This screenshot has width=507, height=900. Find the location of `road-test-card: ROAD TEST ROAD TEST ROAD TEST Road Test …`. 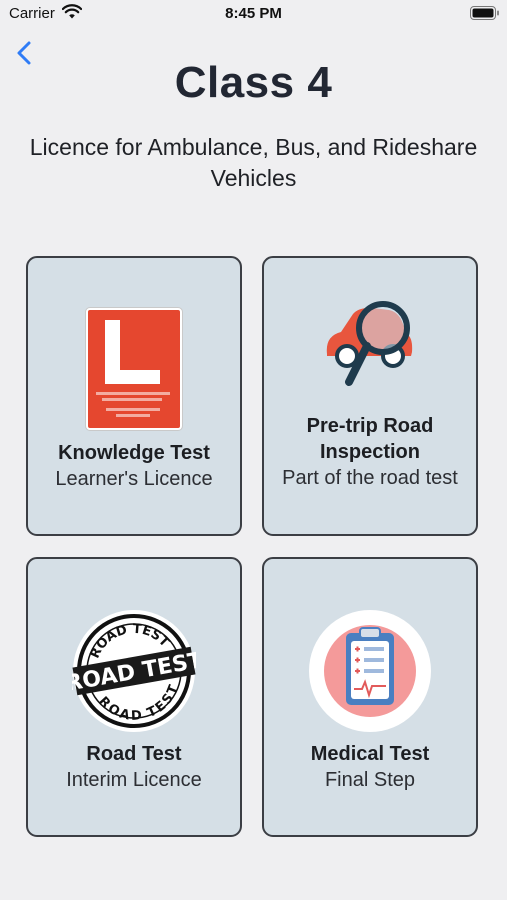

road-test-card: ROAD TEST ROAD TEST ROAD TEST Road Test … is located at coordinates (134, 697).